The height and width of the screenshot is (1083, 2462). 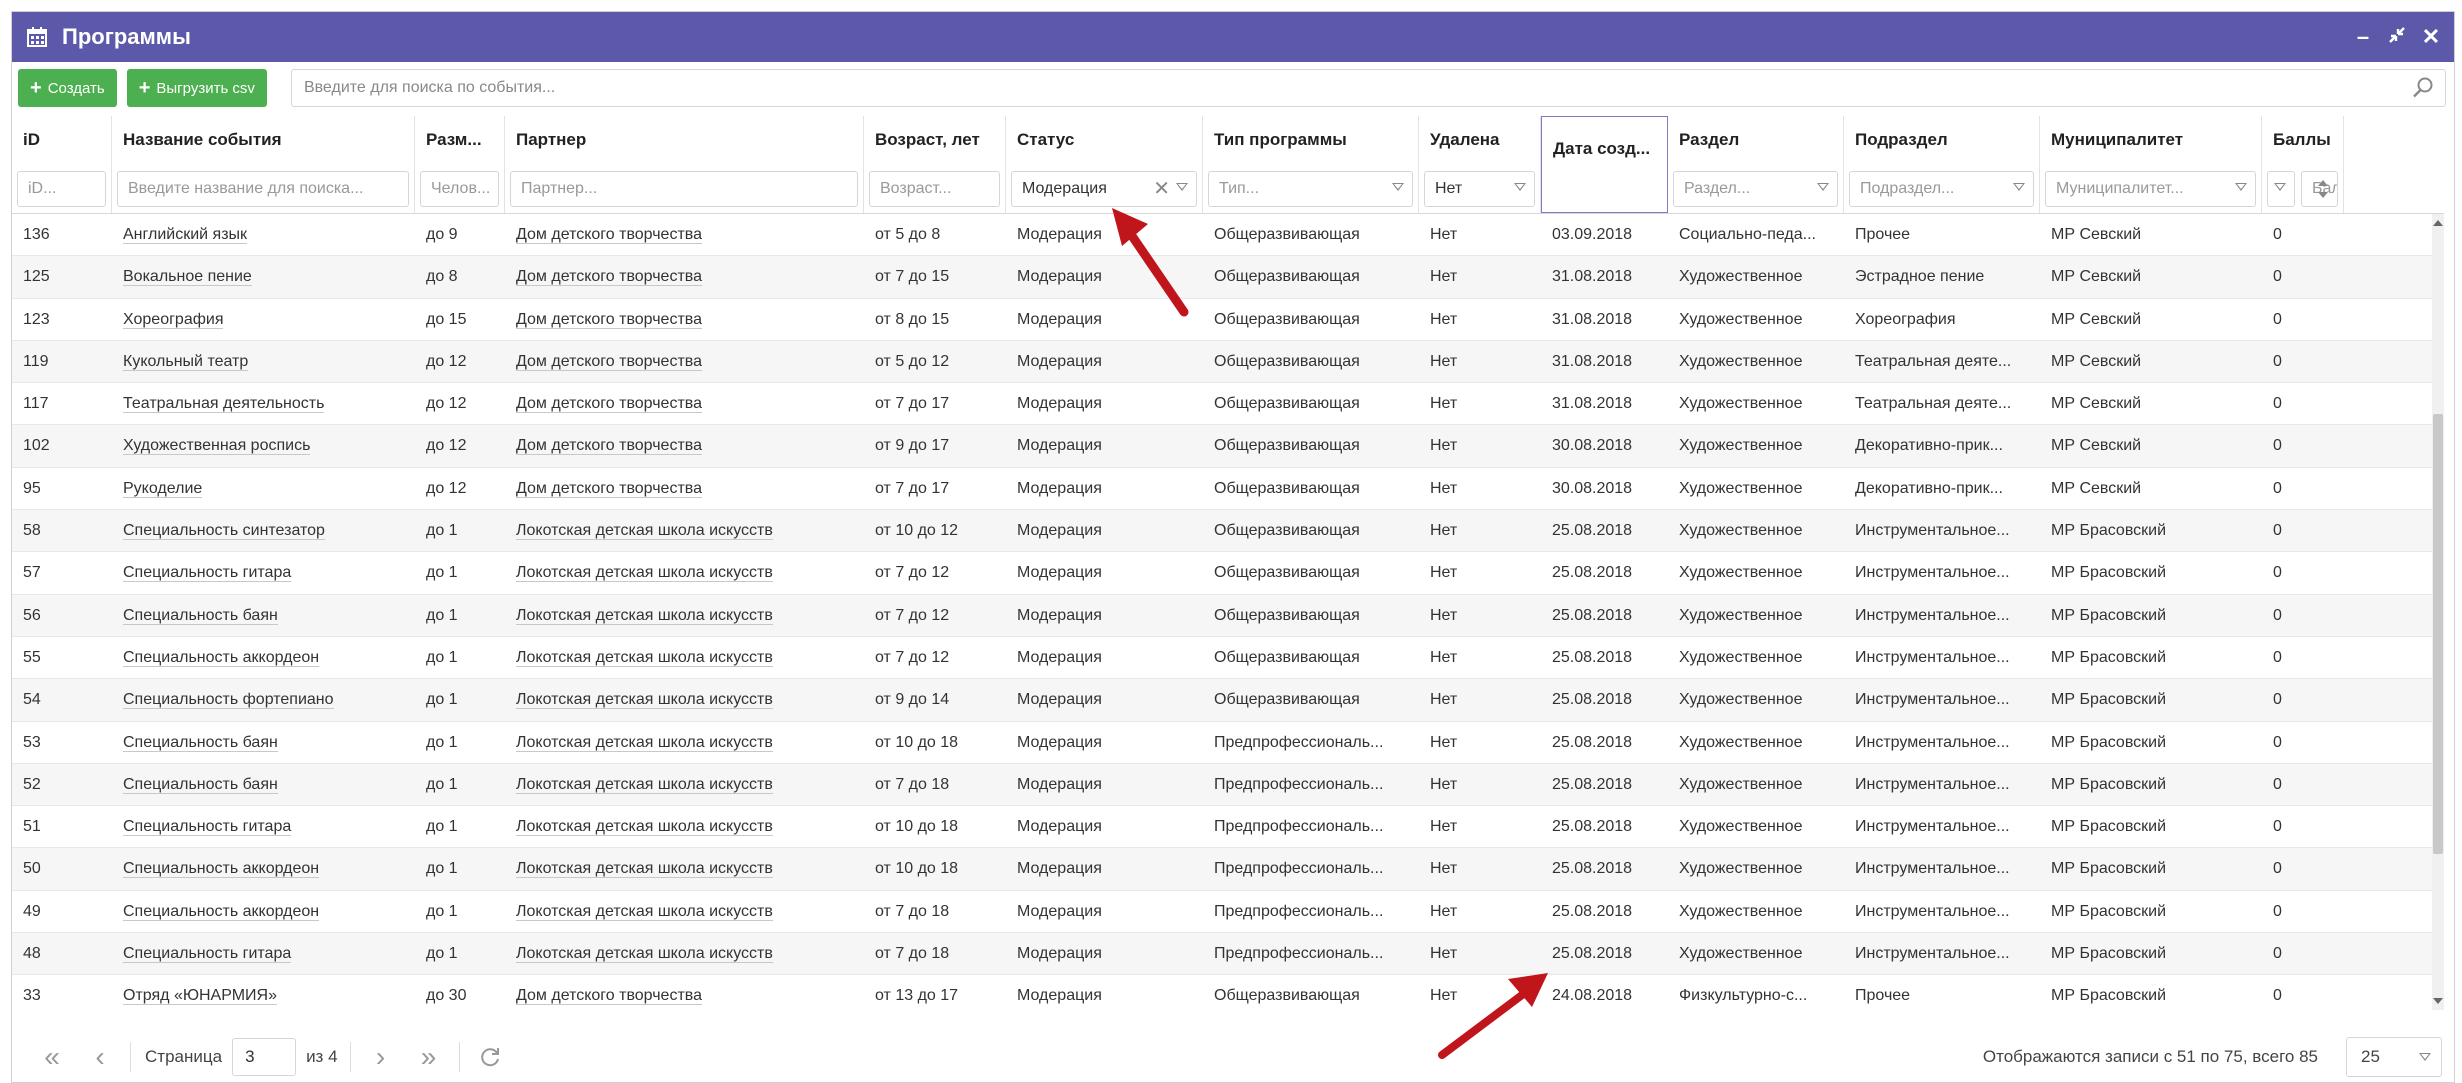 I want to click on column-header-partner: Партнер, so click(x=684, y=140).